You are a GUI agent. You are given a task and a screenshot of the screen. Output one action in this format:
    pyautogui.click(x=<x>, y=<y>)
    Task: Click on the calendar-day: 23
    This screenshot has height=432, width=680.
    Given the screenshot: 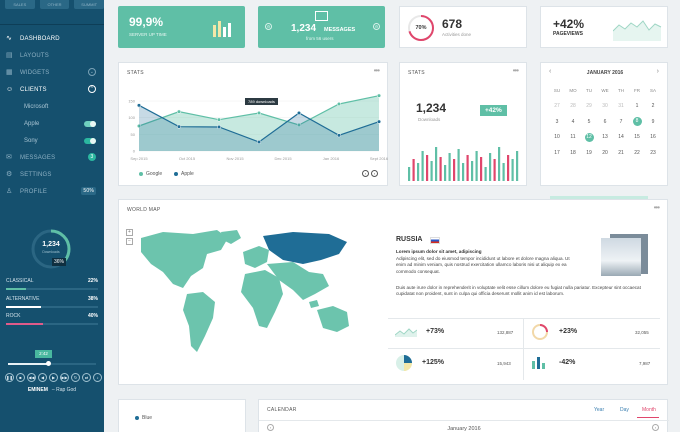 What is the action you would take?
    pyautogui.click(x=653, y=153)
    